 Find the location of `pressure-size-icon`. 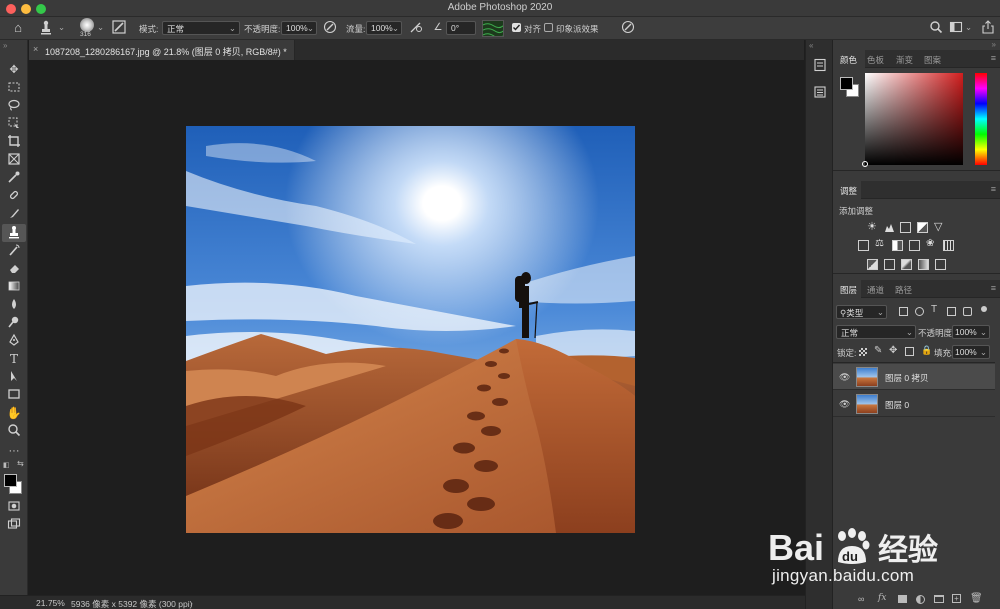

pressure-size-icon is located at coordinates (628, 28).